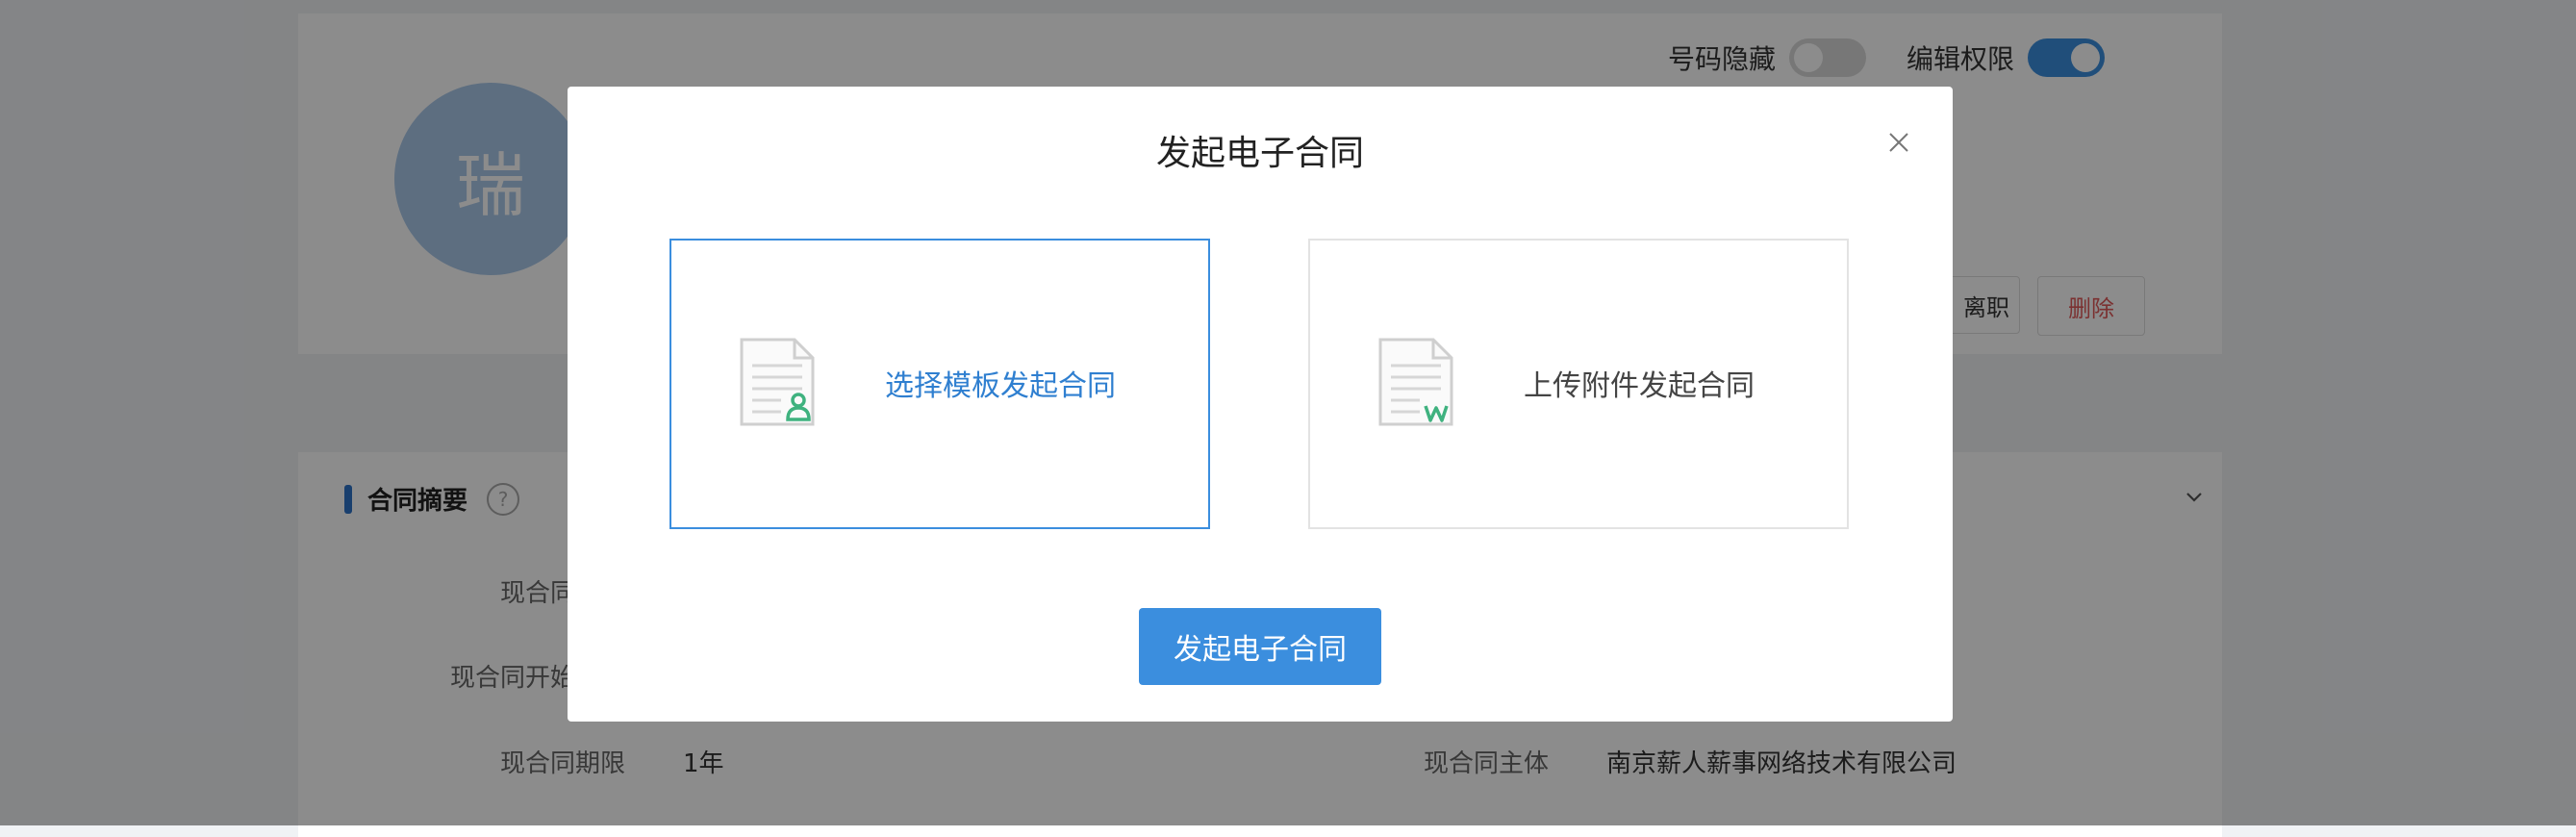  What do you see at coordinates (1639, 386) in the screenshot?
I see `option-upload-attachment-label: 上传附件发起合同` at bounding box center [1639, 386].